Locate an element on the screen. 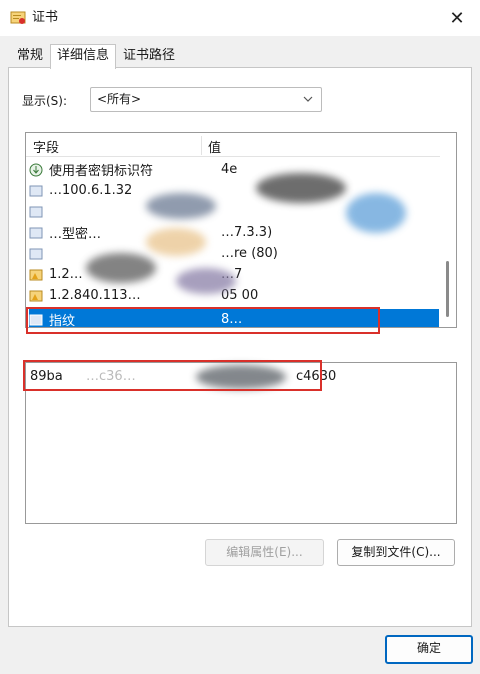  ok-button: 确定 is located at coordinates (429, 649).